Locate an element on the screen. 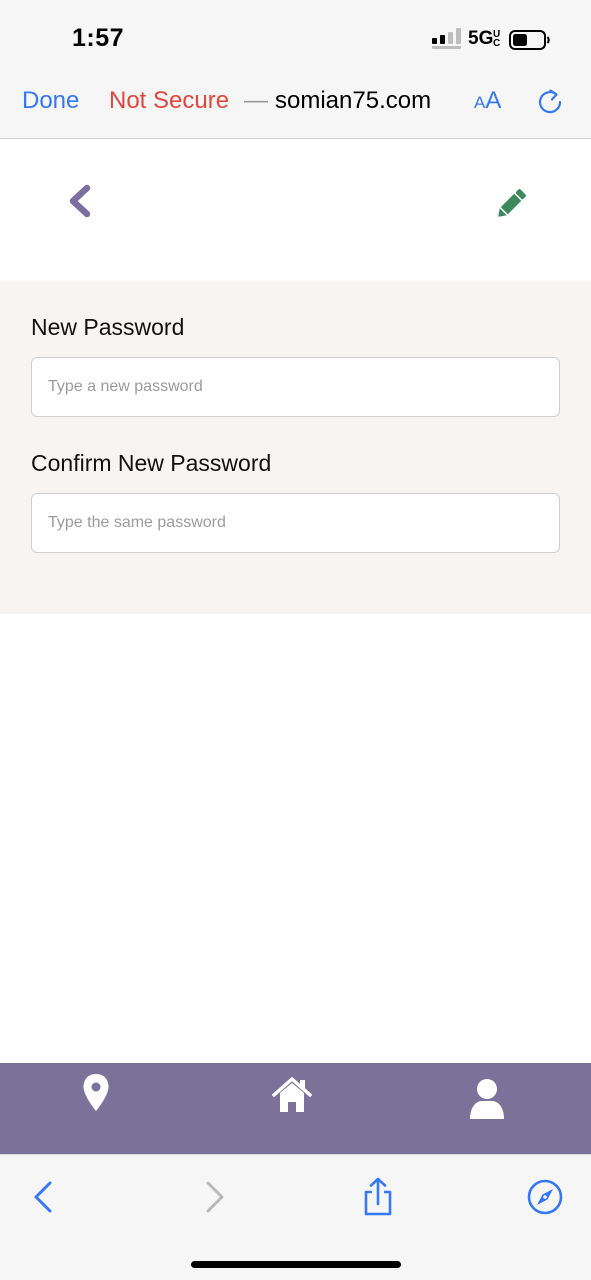 The height and width of the screenshot is (1280, 591). page-header is located at coordinates (295, 210).